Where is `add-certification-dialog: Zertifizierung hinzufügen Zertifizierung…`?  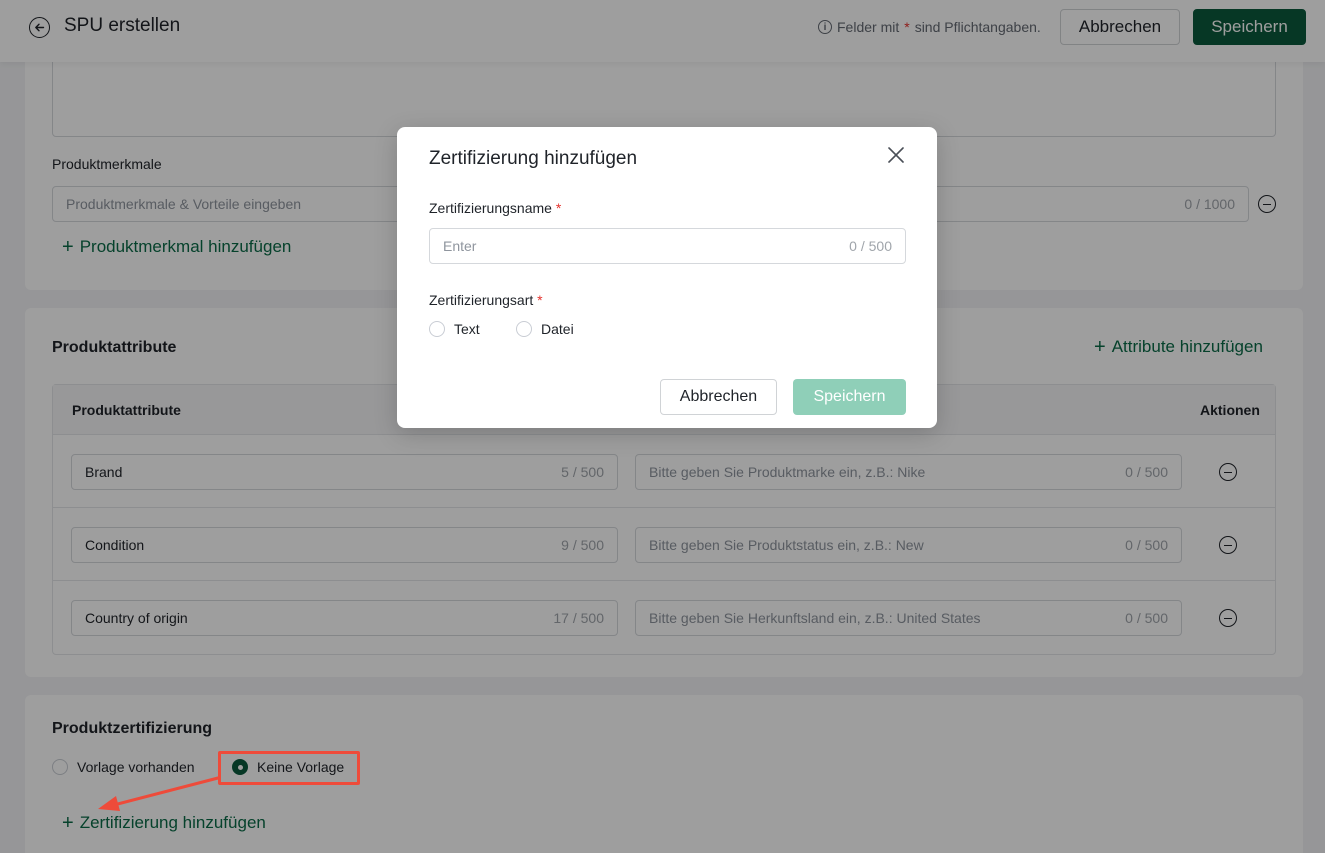 add-certification-dialog: Zertifizierung hinzufügen Zertifizierung… is located at coordinates (667, 277).